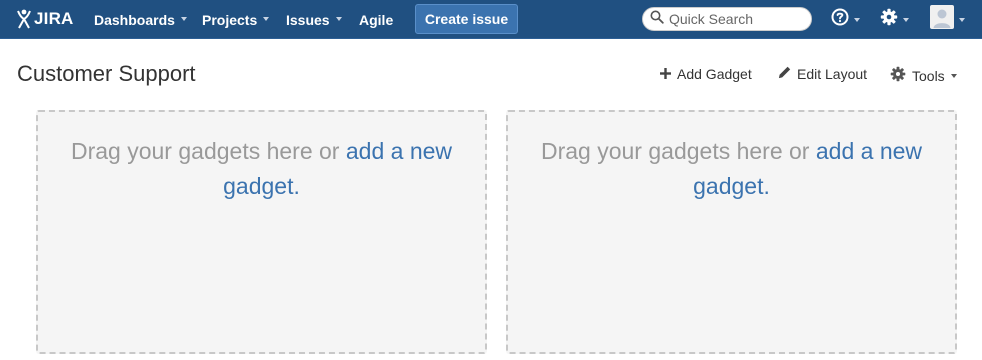 Image resolution: width=982 pixels, height=360 pixels. I want to click on nav-projects: Projects, so click(236, 19).